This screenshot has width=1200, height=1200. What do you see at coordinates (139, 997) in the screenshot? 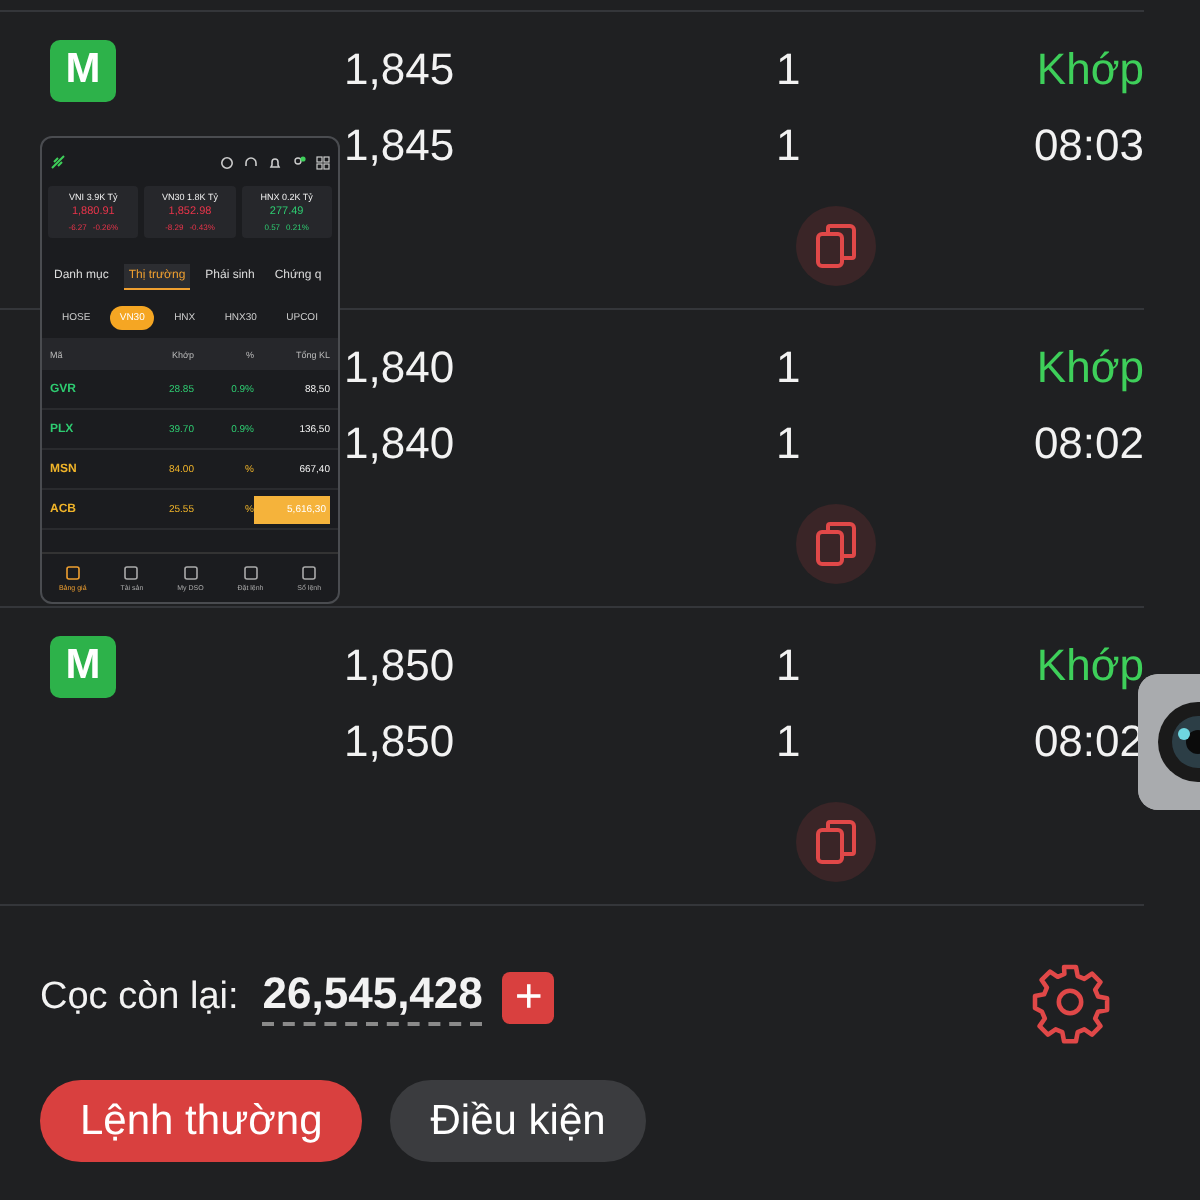
I see `deposit-label: Cọc còn lại:` at bounding box center [139, 997].